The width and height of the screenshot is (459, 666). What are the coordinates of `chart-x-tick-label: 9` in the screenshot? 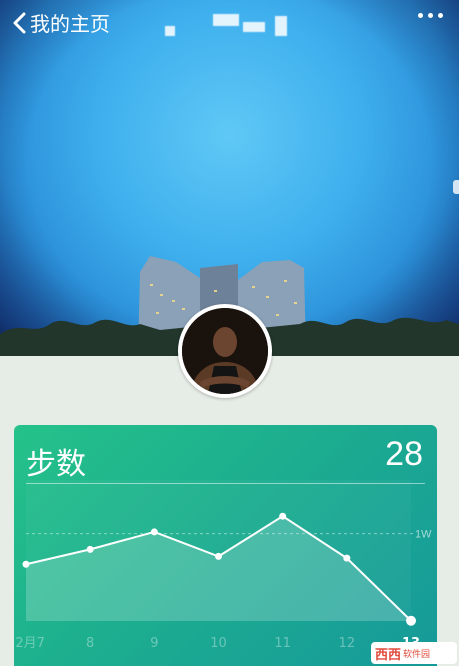 It's located at (154, 643).